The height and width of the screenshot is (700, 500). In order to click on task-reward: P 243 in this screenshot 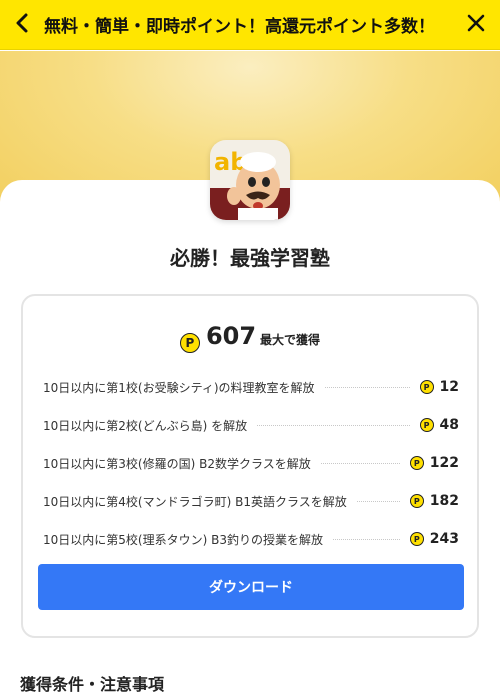, I will do `click(434, 539)`.